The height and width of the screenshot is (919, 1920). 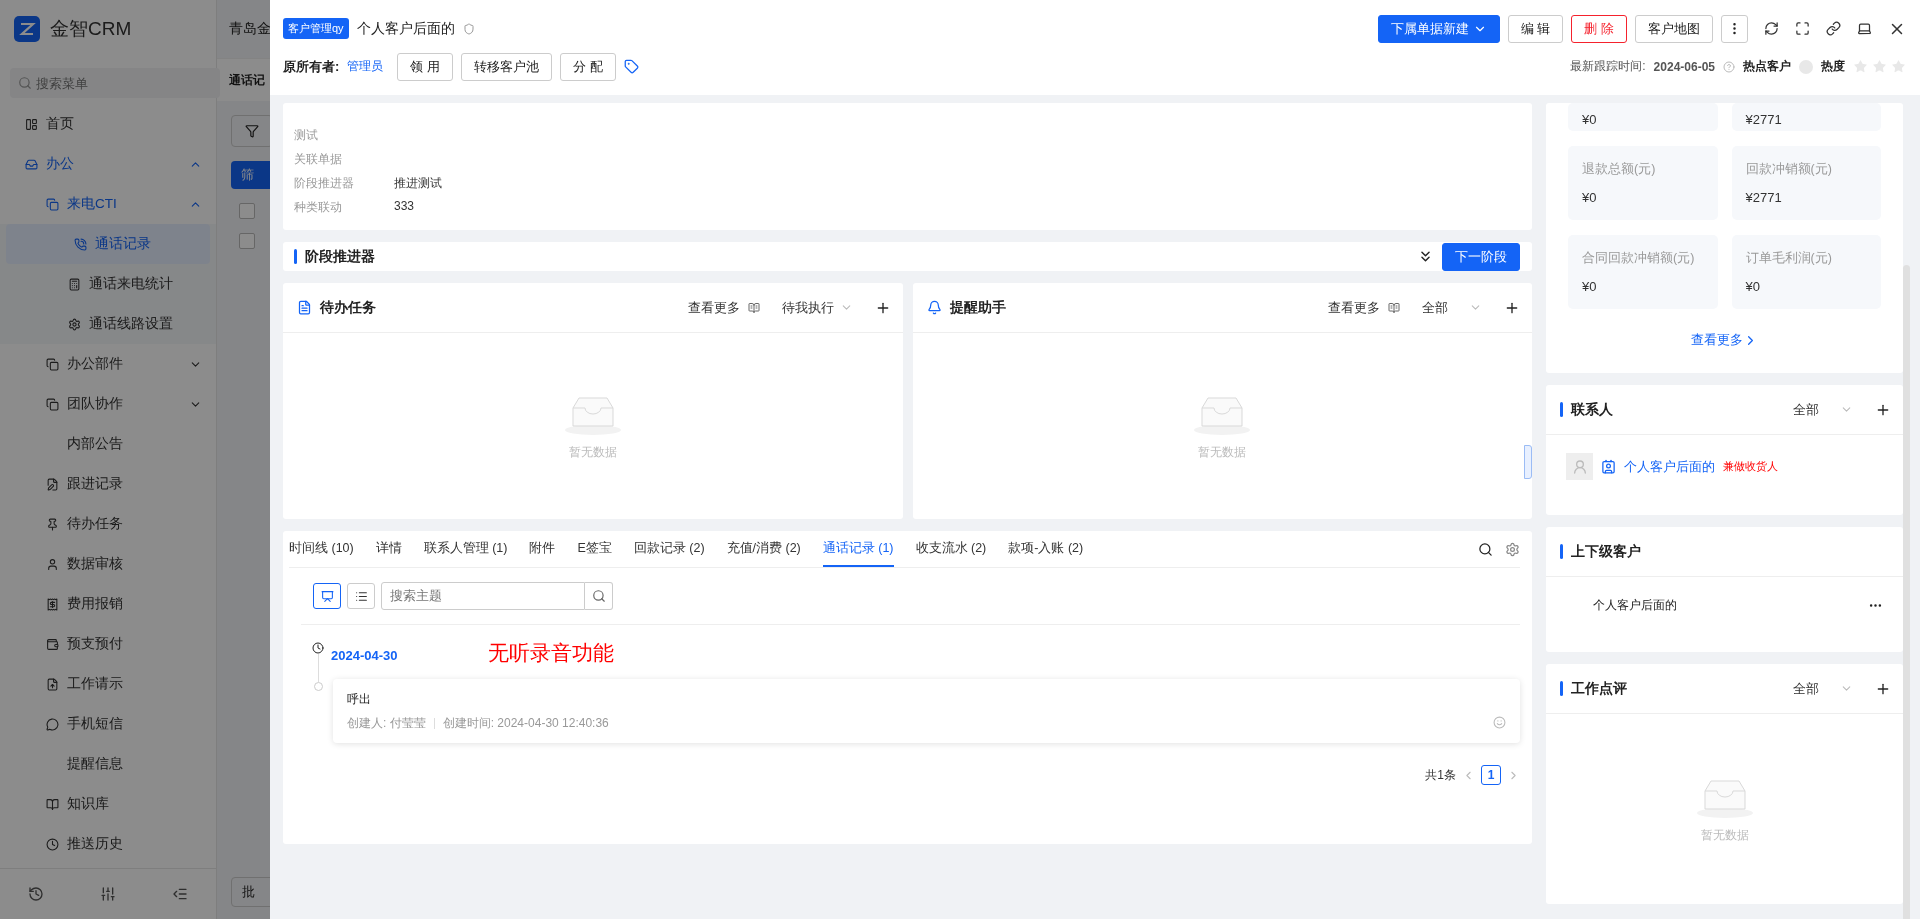 I want to click on action-button: 分 配, so click(x=587, y=66).